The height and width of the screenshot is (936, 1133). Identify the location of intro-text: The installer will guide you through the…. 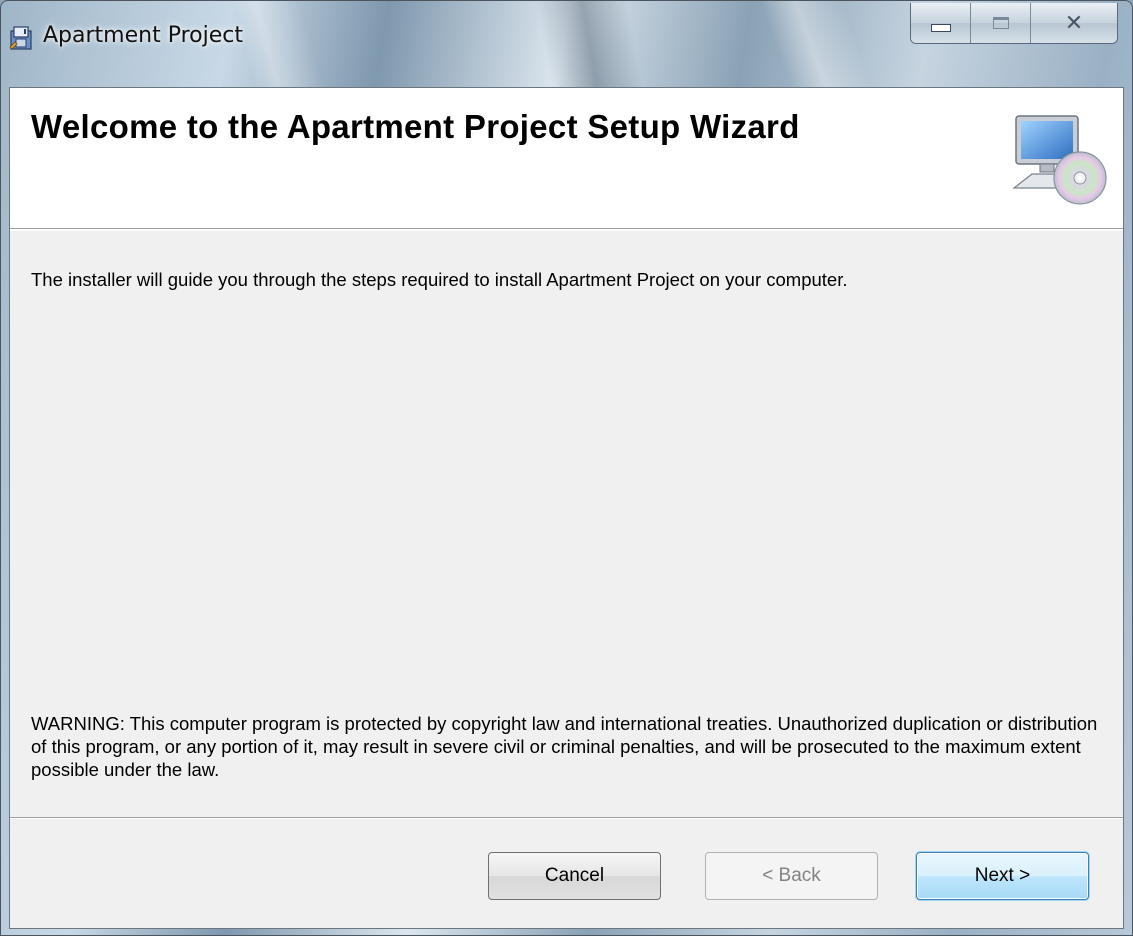
(439, 279).